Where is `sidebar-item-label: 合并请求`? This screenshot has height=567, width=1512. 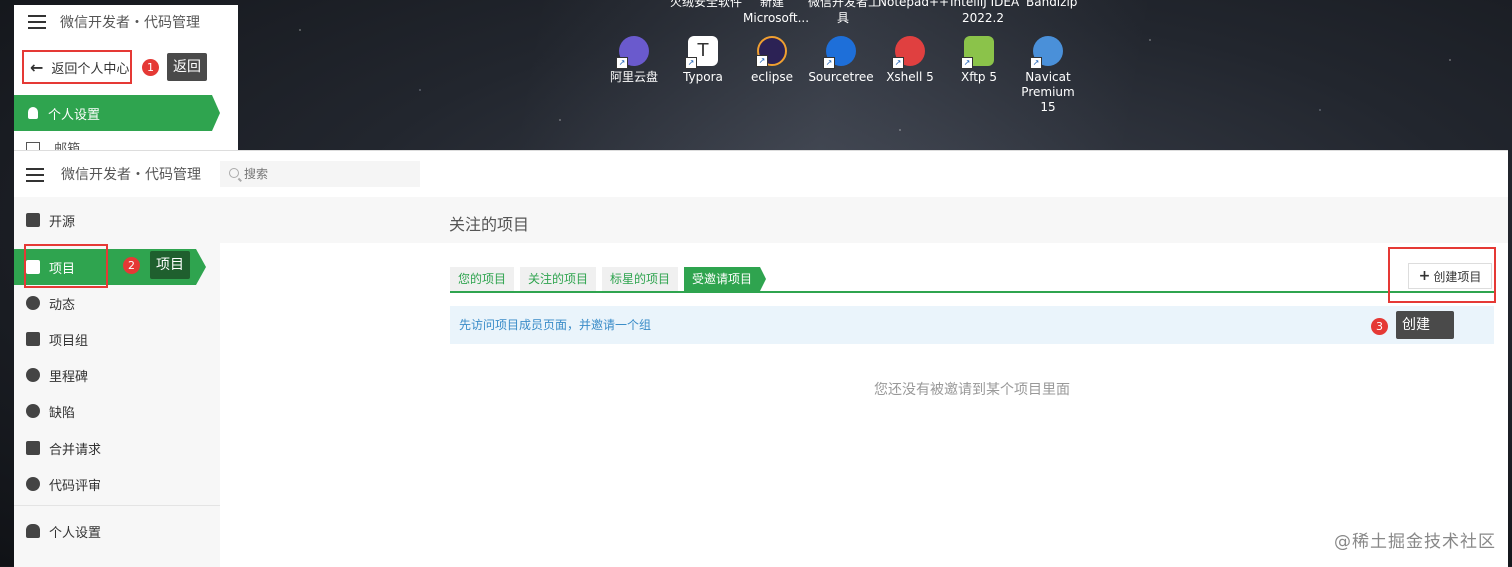 sidebar-item-label: 合并请求 is located at coordinates (75, 450).